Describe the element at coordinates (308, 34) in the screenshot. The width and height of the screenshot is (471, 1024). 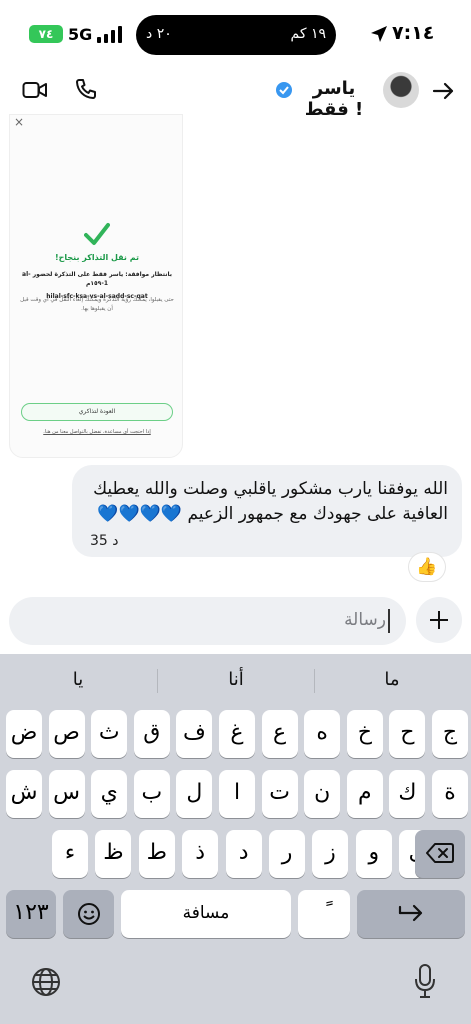
I see `navigation-distance: ١٩ كم` at that location.